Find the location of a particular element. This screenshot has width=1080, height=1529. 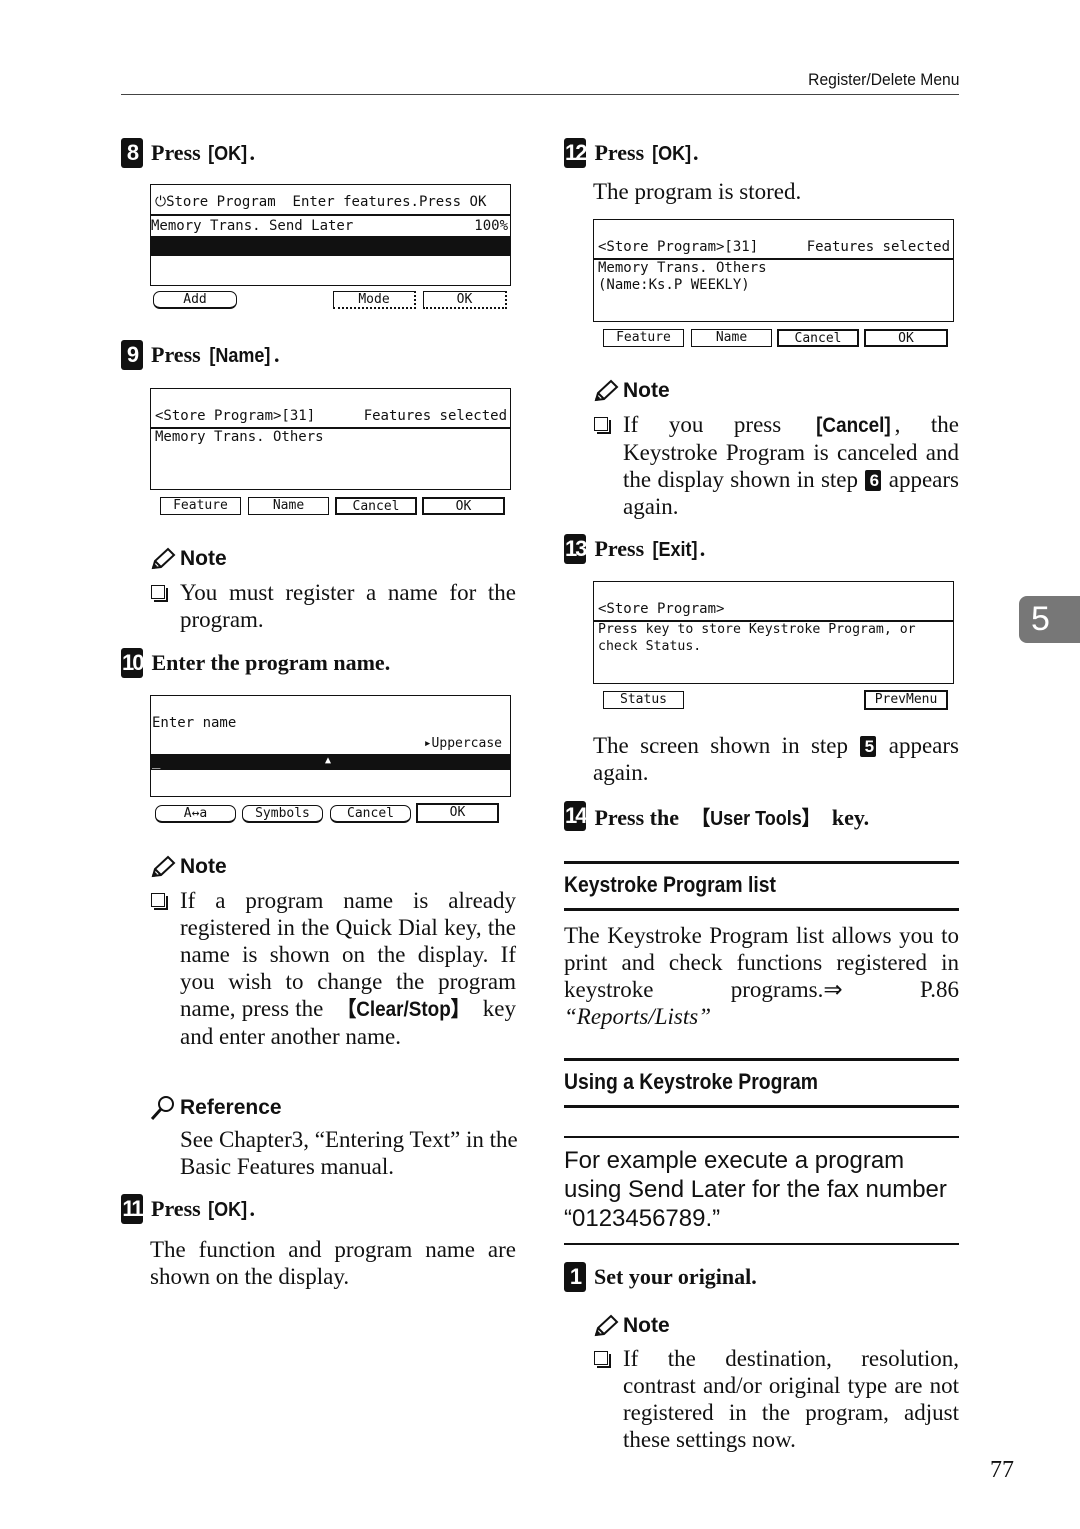

softkey-status: Status is located at coordinates (643, 700).